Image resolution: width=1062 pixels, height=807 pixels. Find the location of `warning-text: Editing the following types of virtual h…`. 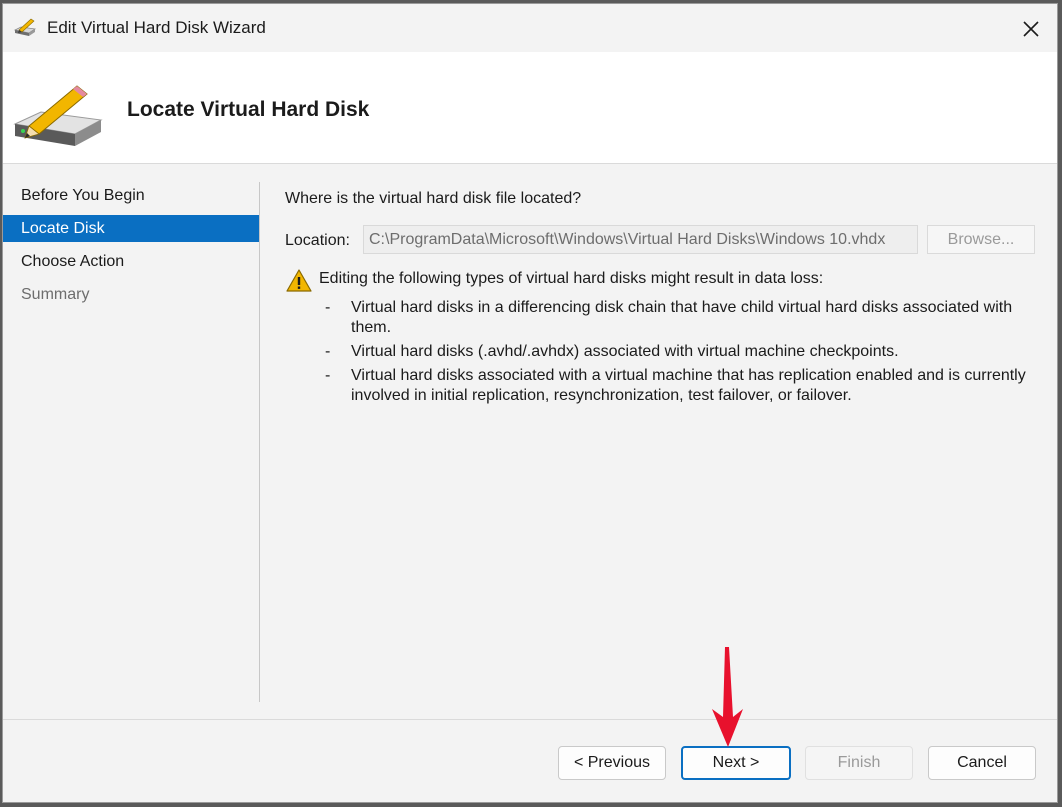

warning-text: Editing the following types of virtual h… is located at coordinates (571, 278).